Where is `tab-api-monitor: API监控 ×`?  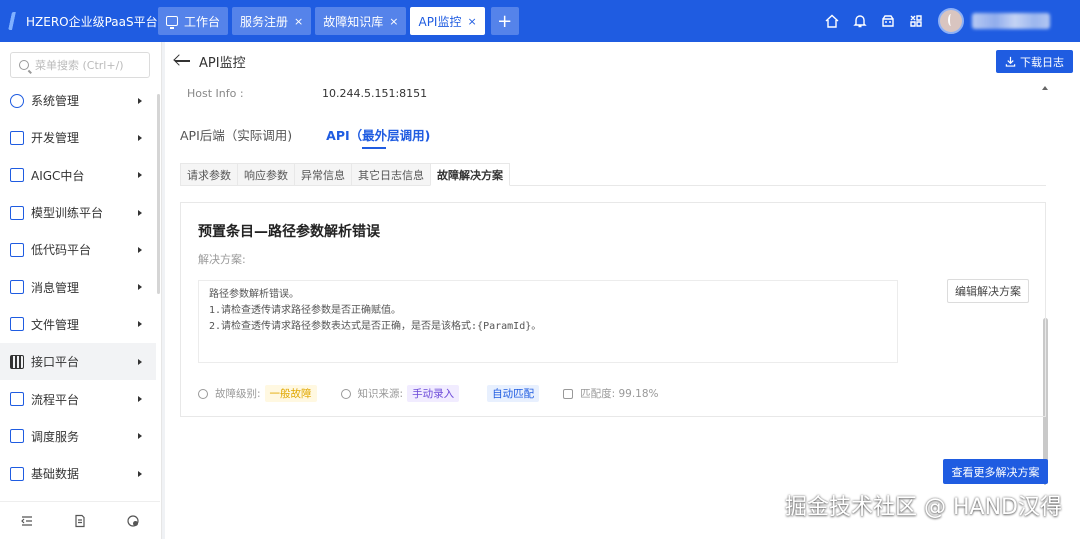
tab-api-monitor: API监控 × is located at coordinates (447, 21).